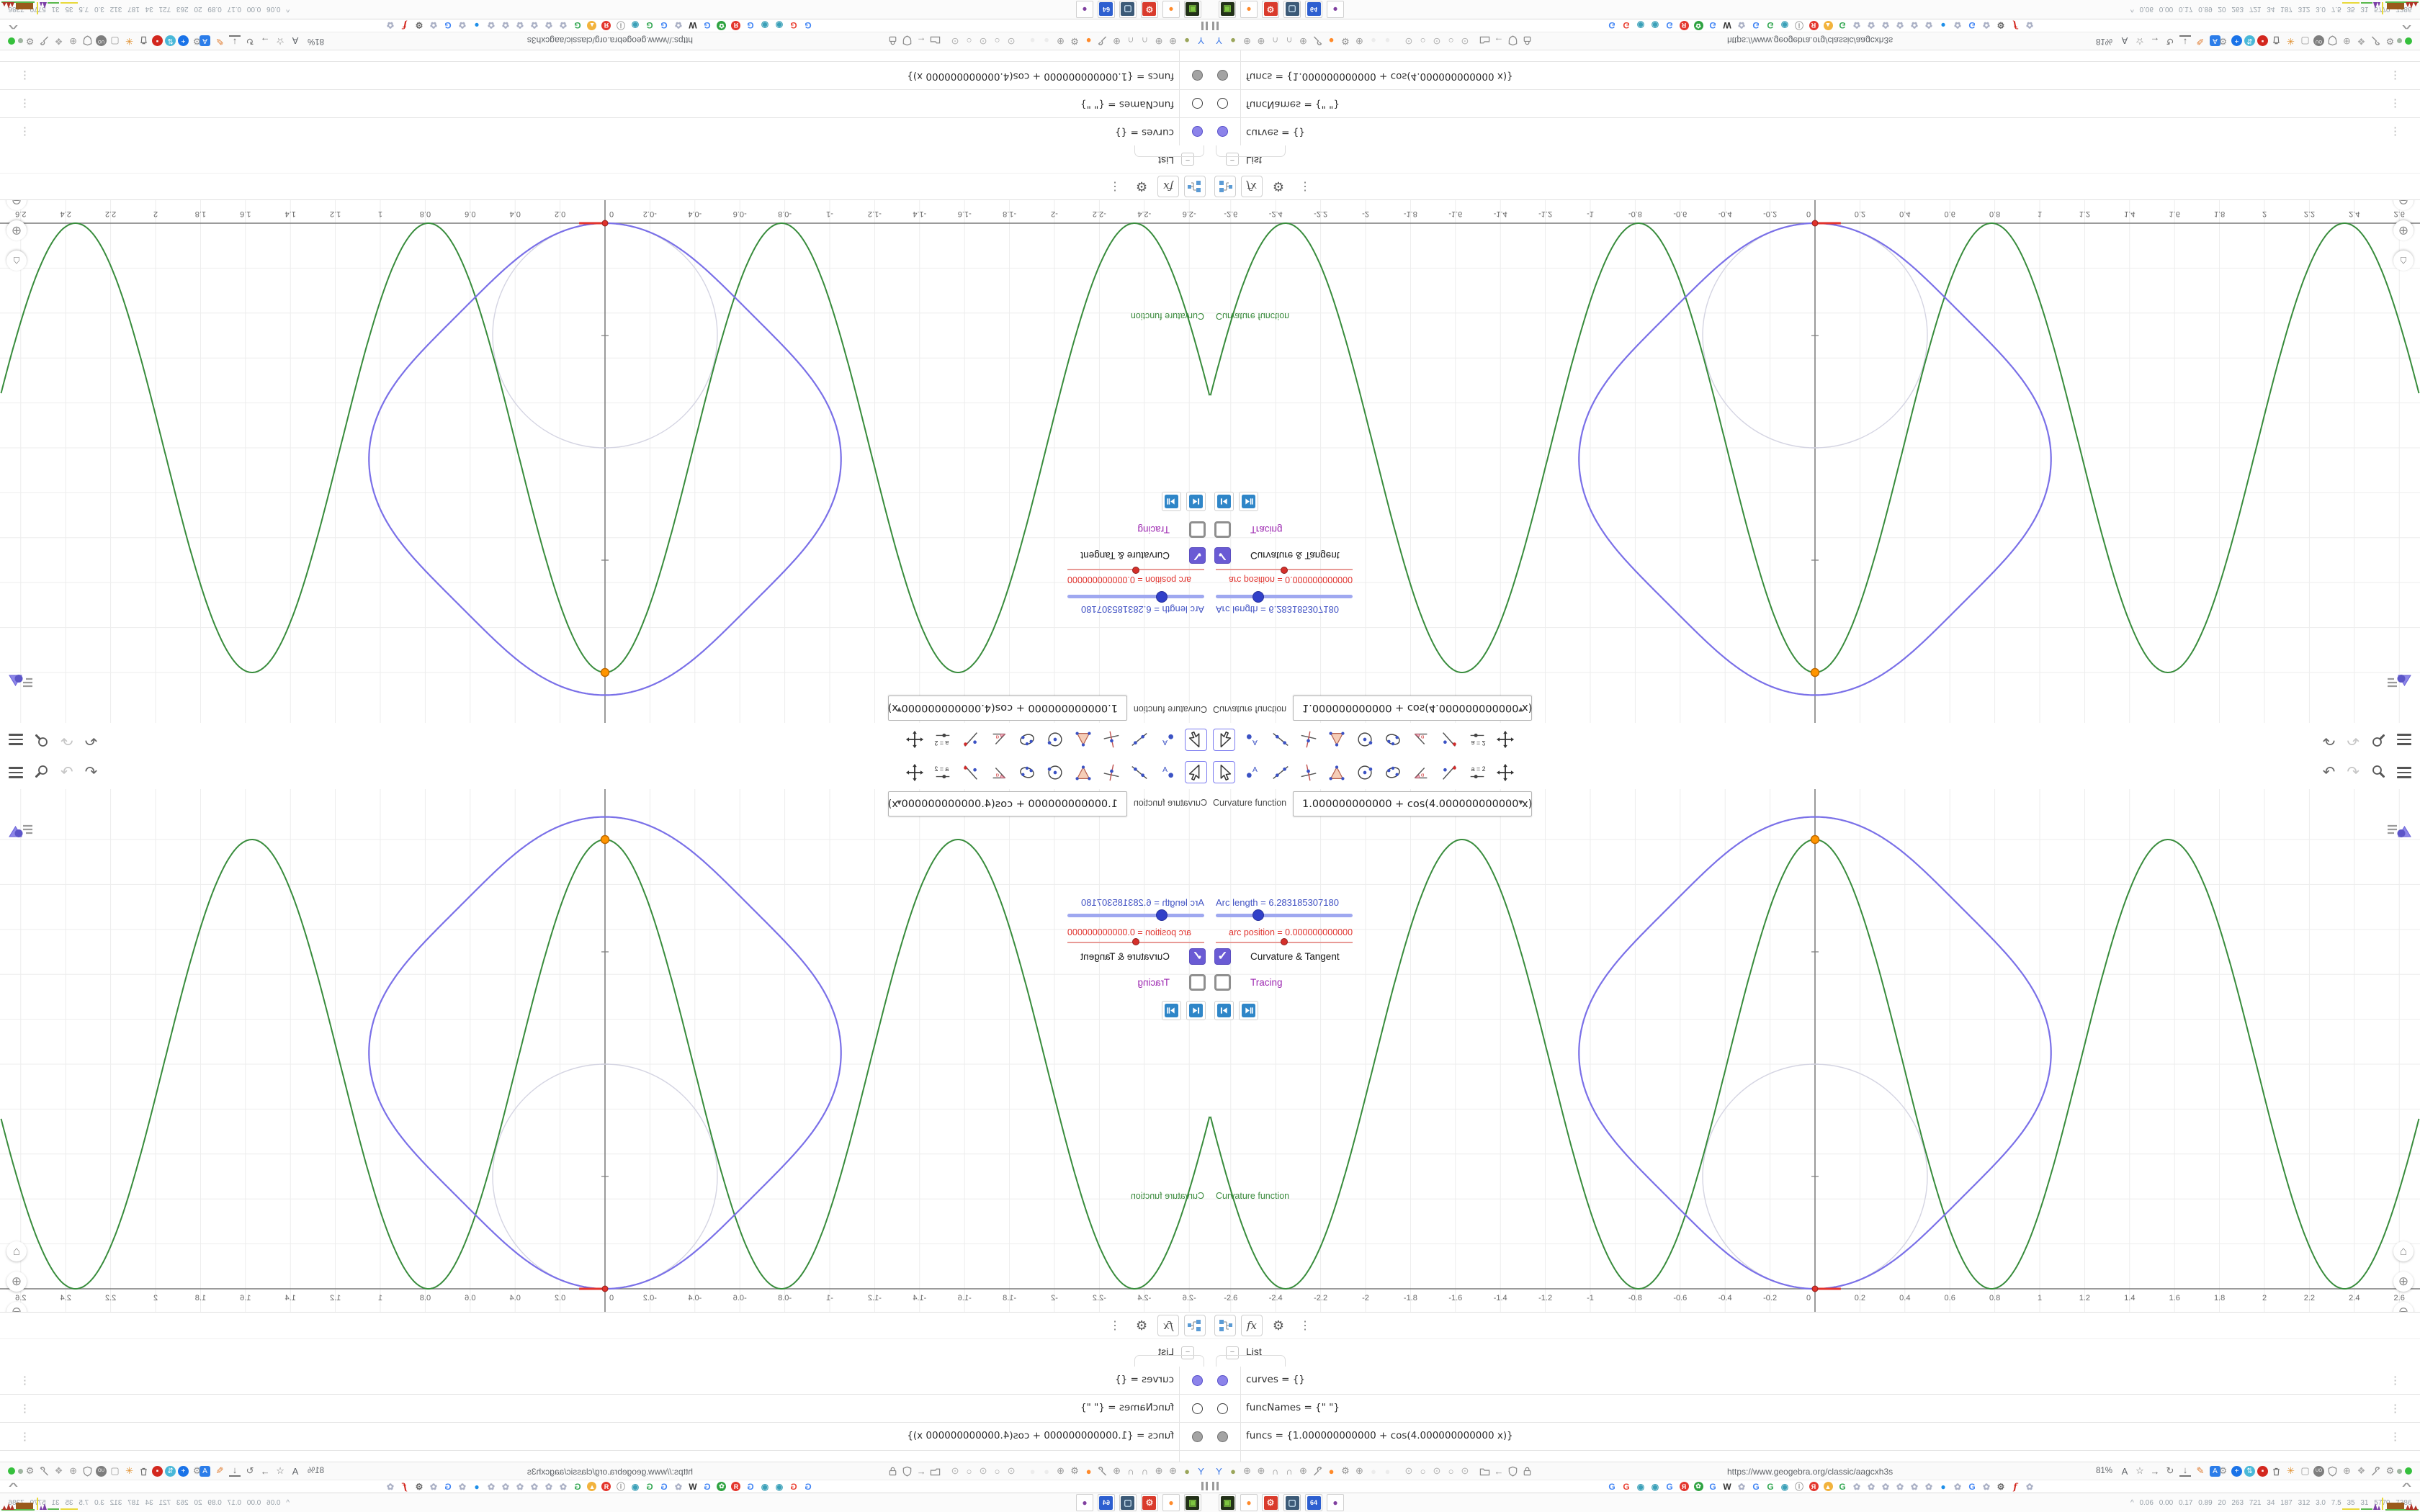 This screenshot has height=1512, width=2420. What do you see at coordinates (1007, 803) in the screenshot?
I see `curvature-function-dropdown: 1.000000000000 + cos(4.000000000000 x) ▼` at bounding box center [1007, 803].